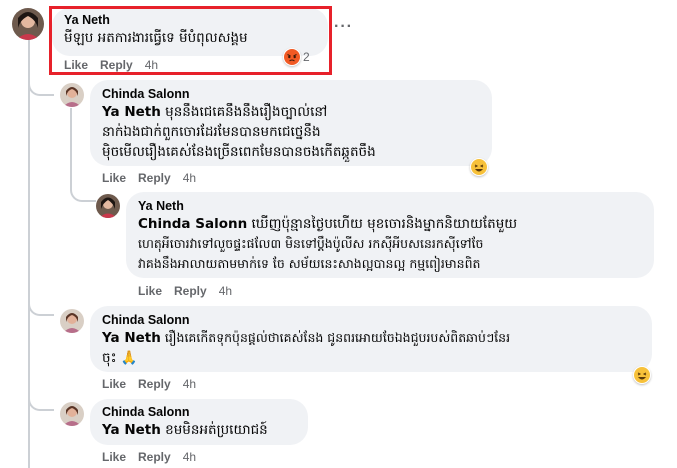 The width and height of the screenshot is (677, 468). I want to click on highlight-box, so click(190, 40).